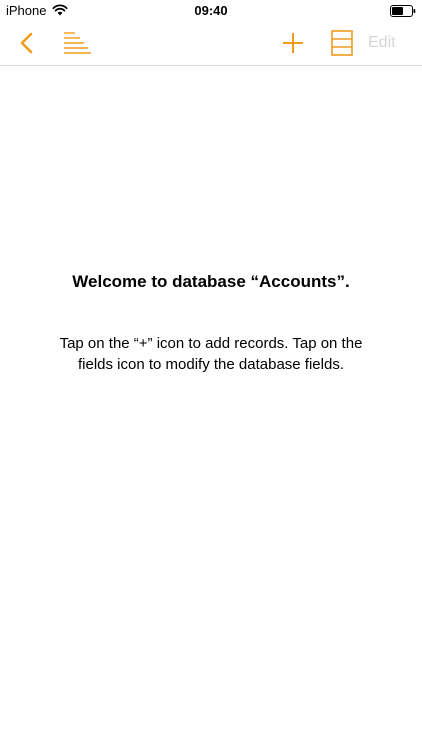  I want to click on navigation-bar: Edit, so click(211, 44).